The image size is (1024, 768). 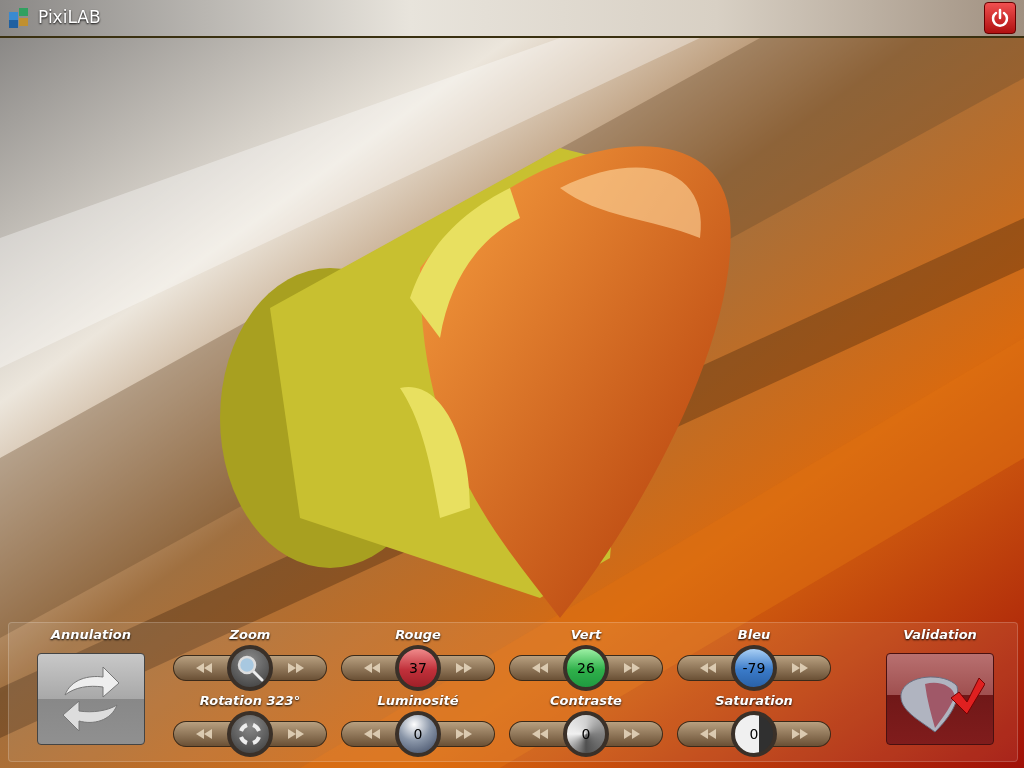 I want to click on confirm-label: Validation, so click(x=940, y=635).